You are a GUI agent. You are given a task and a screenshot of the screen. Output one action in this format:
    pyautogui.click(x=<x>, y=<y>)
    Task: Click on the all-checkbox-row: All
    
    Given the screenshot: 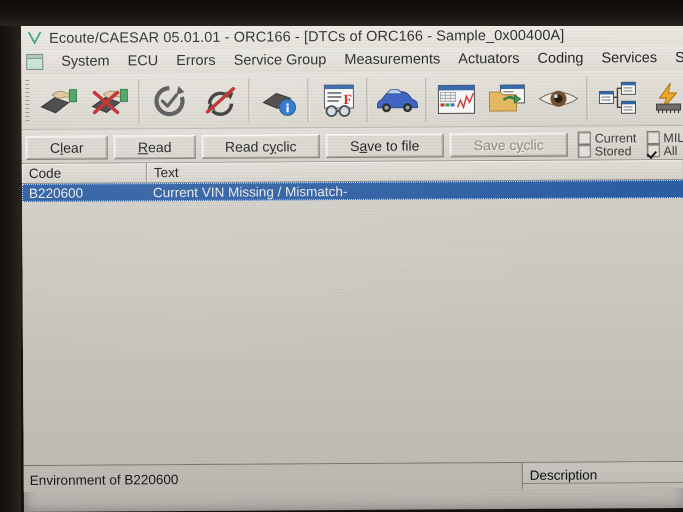 What is the action you would take?
    pyautogui.click(x=664, y=150)
    